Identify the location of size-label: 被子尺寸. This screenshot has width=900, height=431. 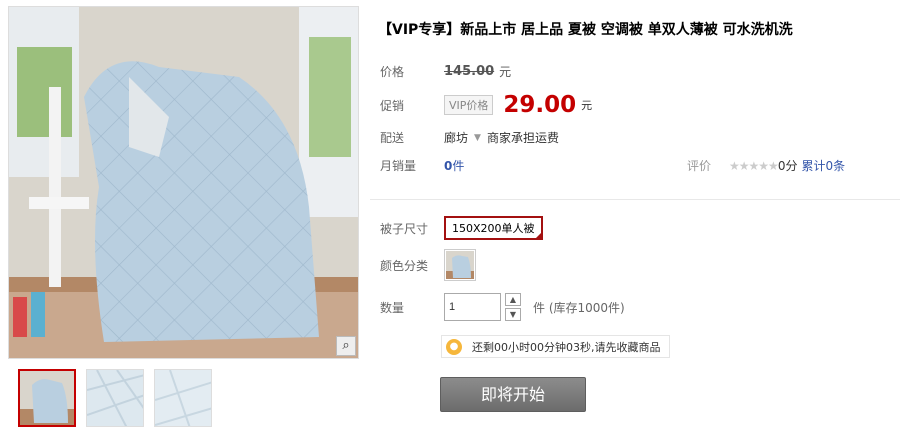
(404, 228).